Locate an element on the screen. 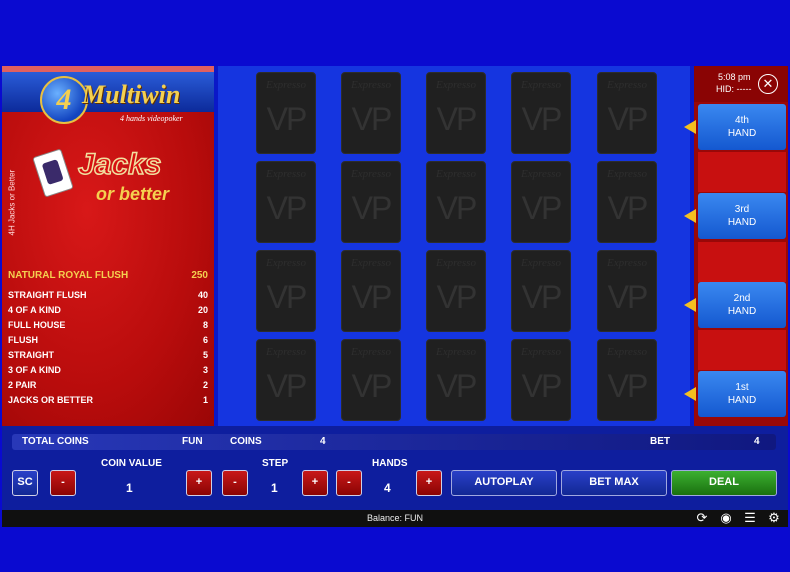 Image resolution: width=790 pixels, height=572 pixels. paytable-hand: FULL HOUSE is located at coordinates (37, 325).